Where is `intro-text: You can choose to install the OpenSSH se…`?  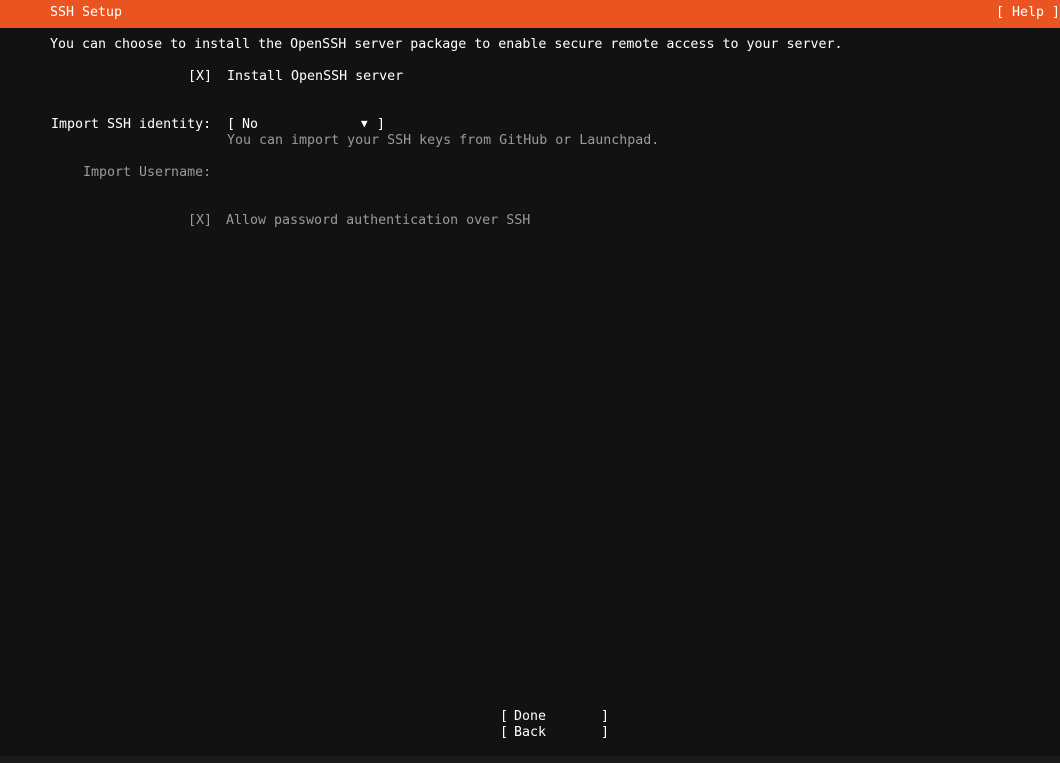 intro-text: You can choose to install the OpenSSH se… is located at coordinates (446, 44).